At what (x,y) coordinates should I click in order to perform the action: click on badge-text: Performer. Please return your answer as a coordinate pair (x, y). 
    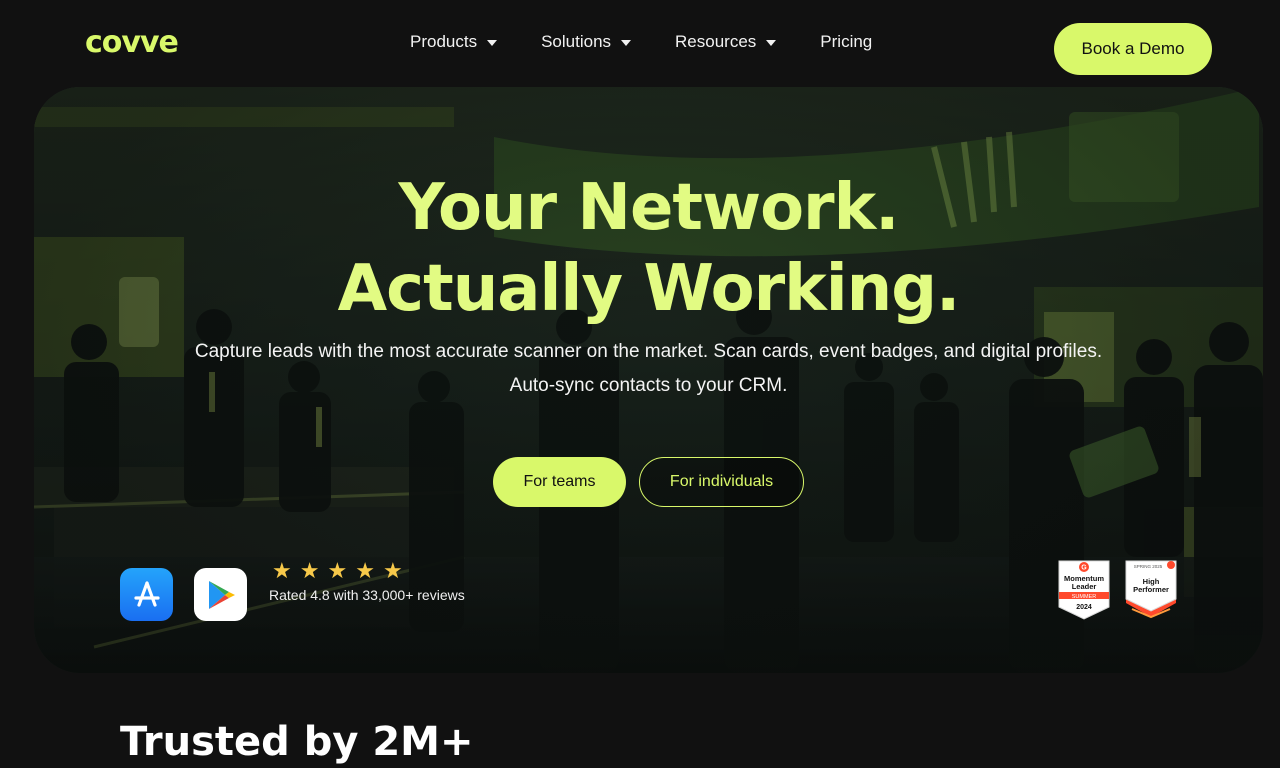
    Looking at the image, I should click on (1151, 589).